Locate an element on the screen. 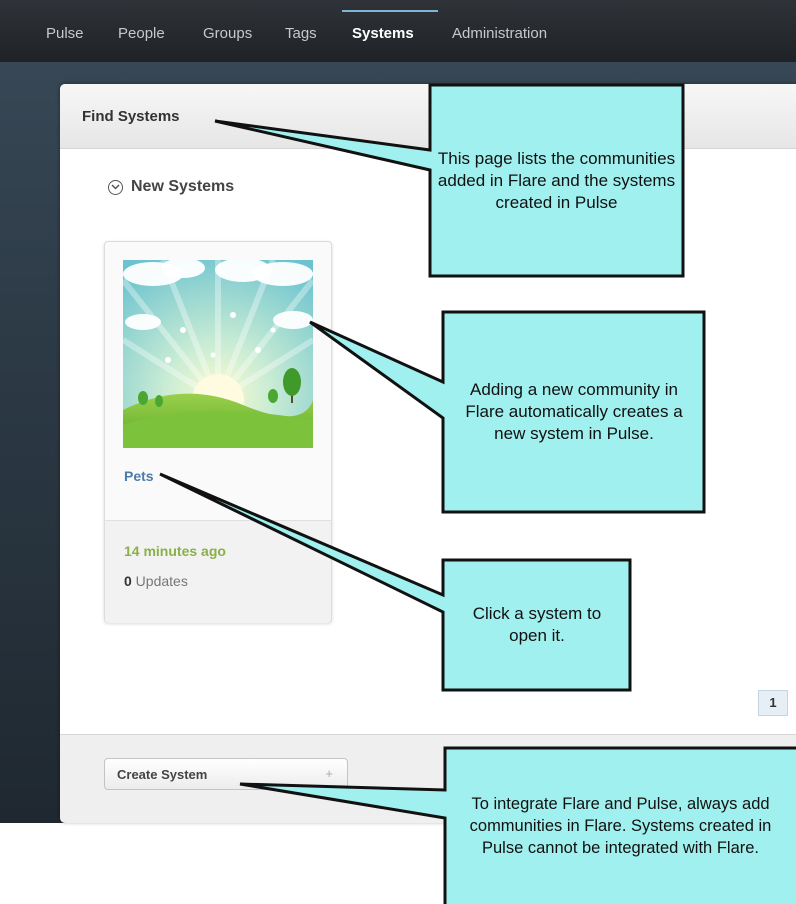  nav-item-administration: Administration is located at coordinates (499, 33).